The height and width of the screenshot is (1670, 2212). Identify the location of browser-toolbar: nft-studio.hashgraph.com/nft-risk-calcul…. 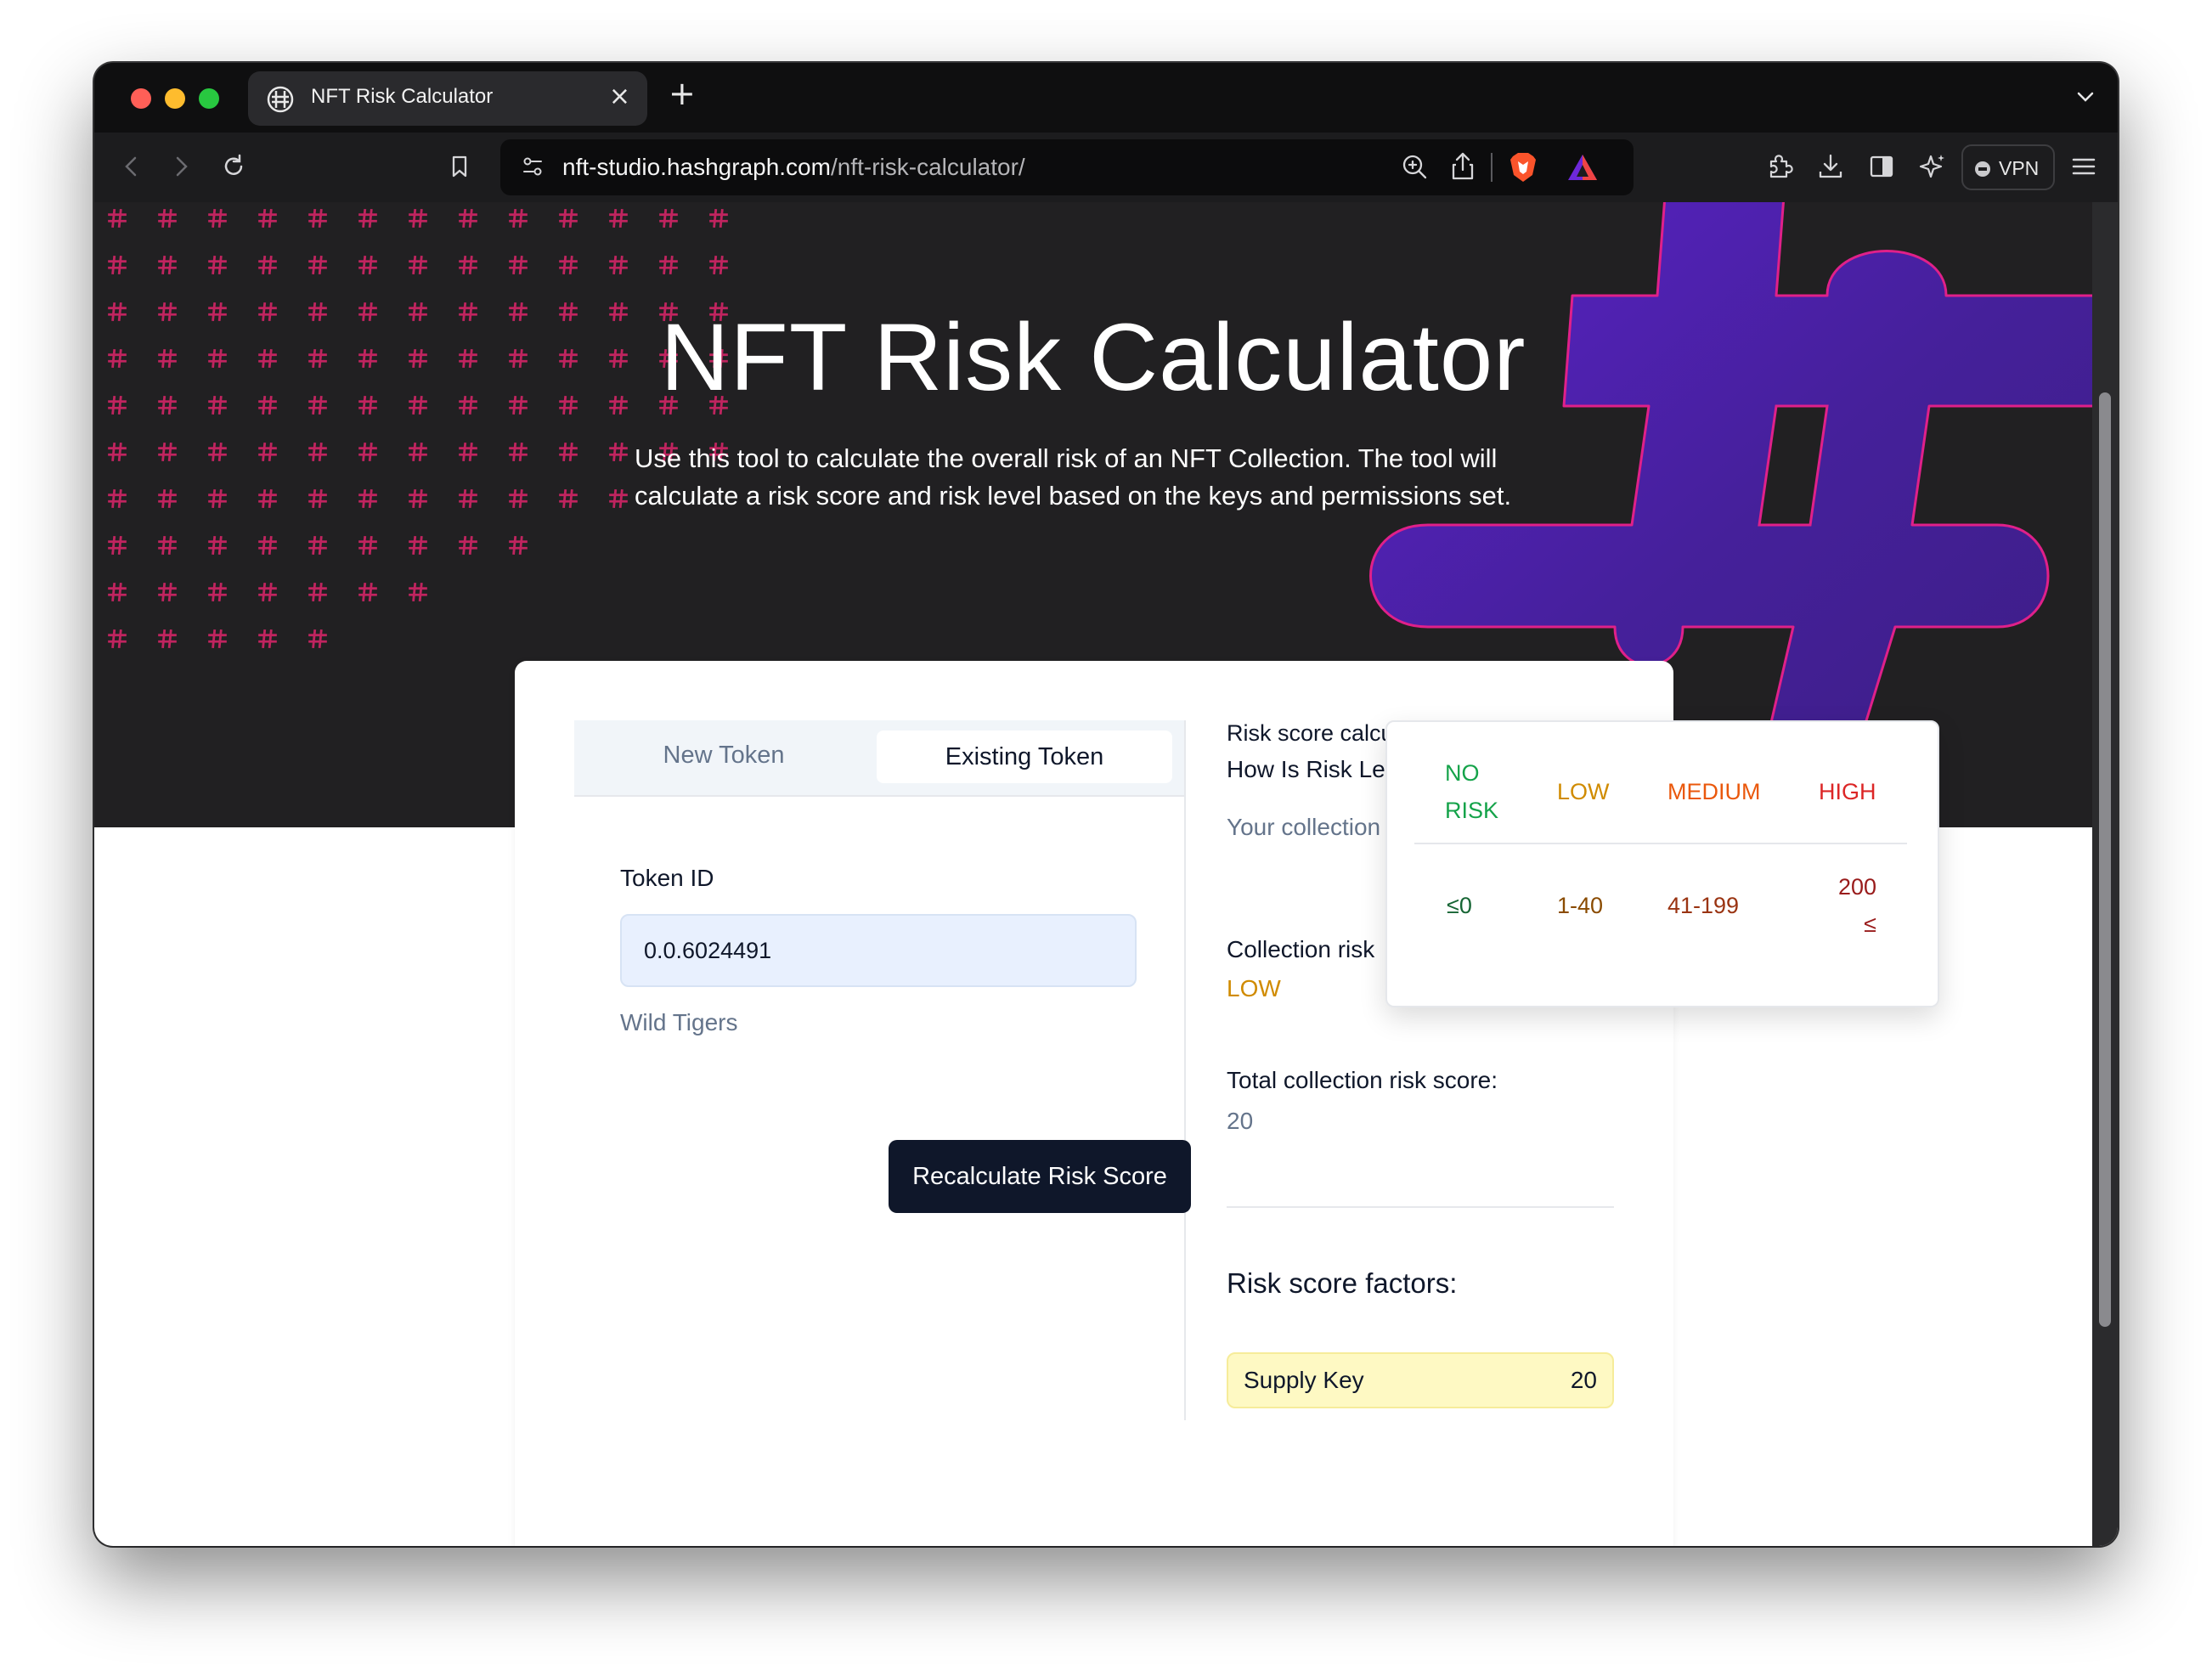
(1106, 168).